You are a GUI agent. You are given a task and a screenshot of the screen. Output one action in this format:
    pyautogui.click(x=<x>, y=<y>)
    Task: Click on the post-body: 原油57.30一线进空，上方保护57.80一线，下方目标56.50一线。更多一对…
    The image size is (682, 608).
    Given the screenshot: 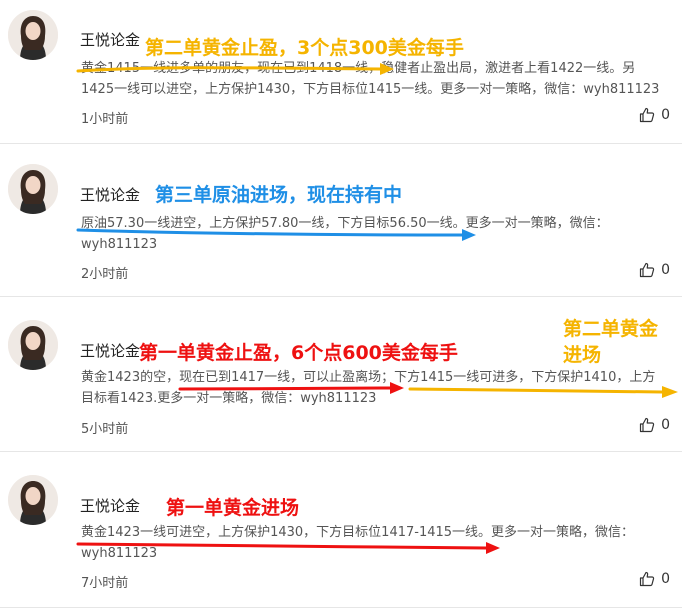 What is the action you would take?
    pyautogui.click(x=381, y=234)
    